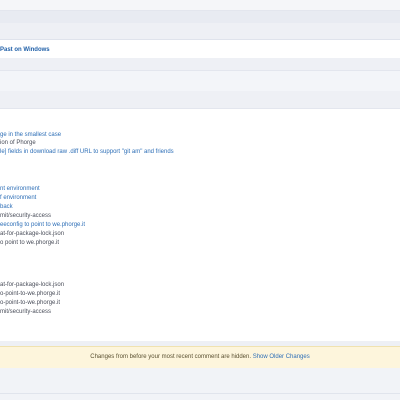 This screenshot has width=400, height=400. What do you see at coordinates (200, 5) in the screenshot?
I see `top-bar` at bounding box center [200, 5].